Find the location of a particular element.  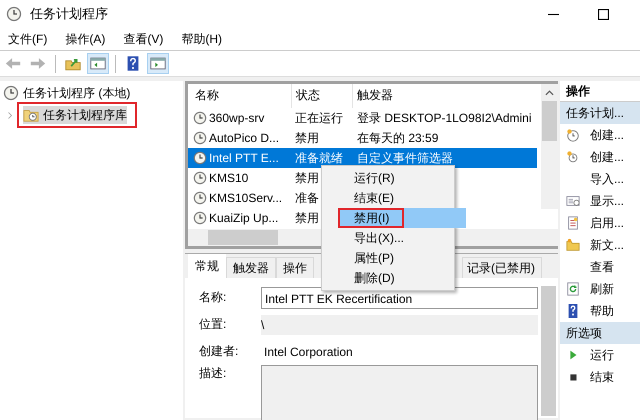

table-cell: 正在运行 is located at coordinates (319, 117).